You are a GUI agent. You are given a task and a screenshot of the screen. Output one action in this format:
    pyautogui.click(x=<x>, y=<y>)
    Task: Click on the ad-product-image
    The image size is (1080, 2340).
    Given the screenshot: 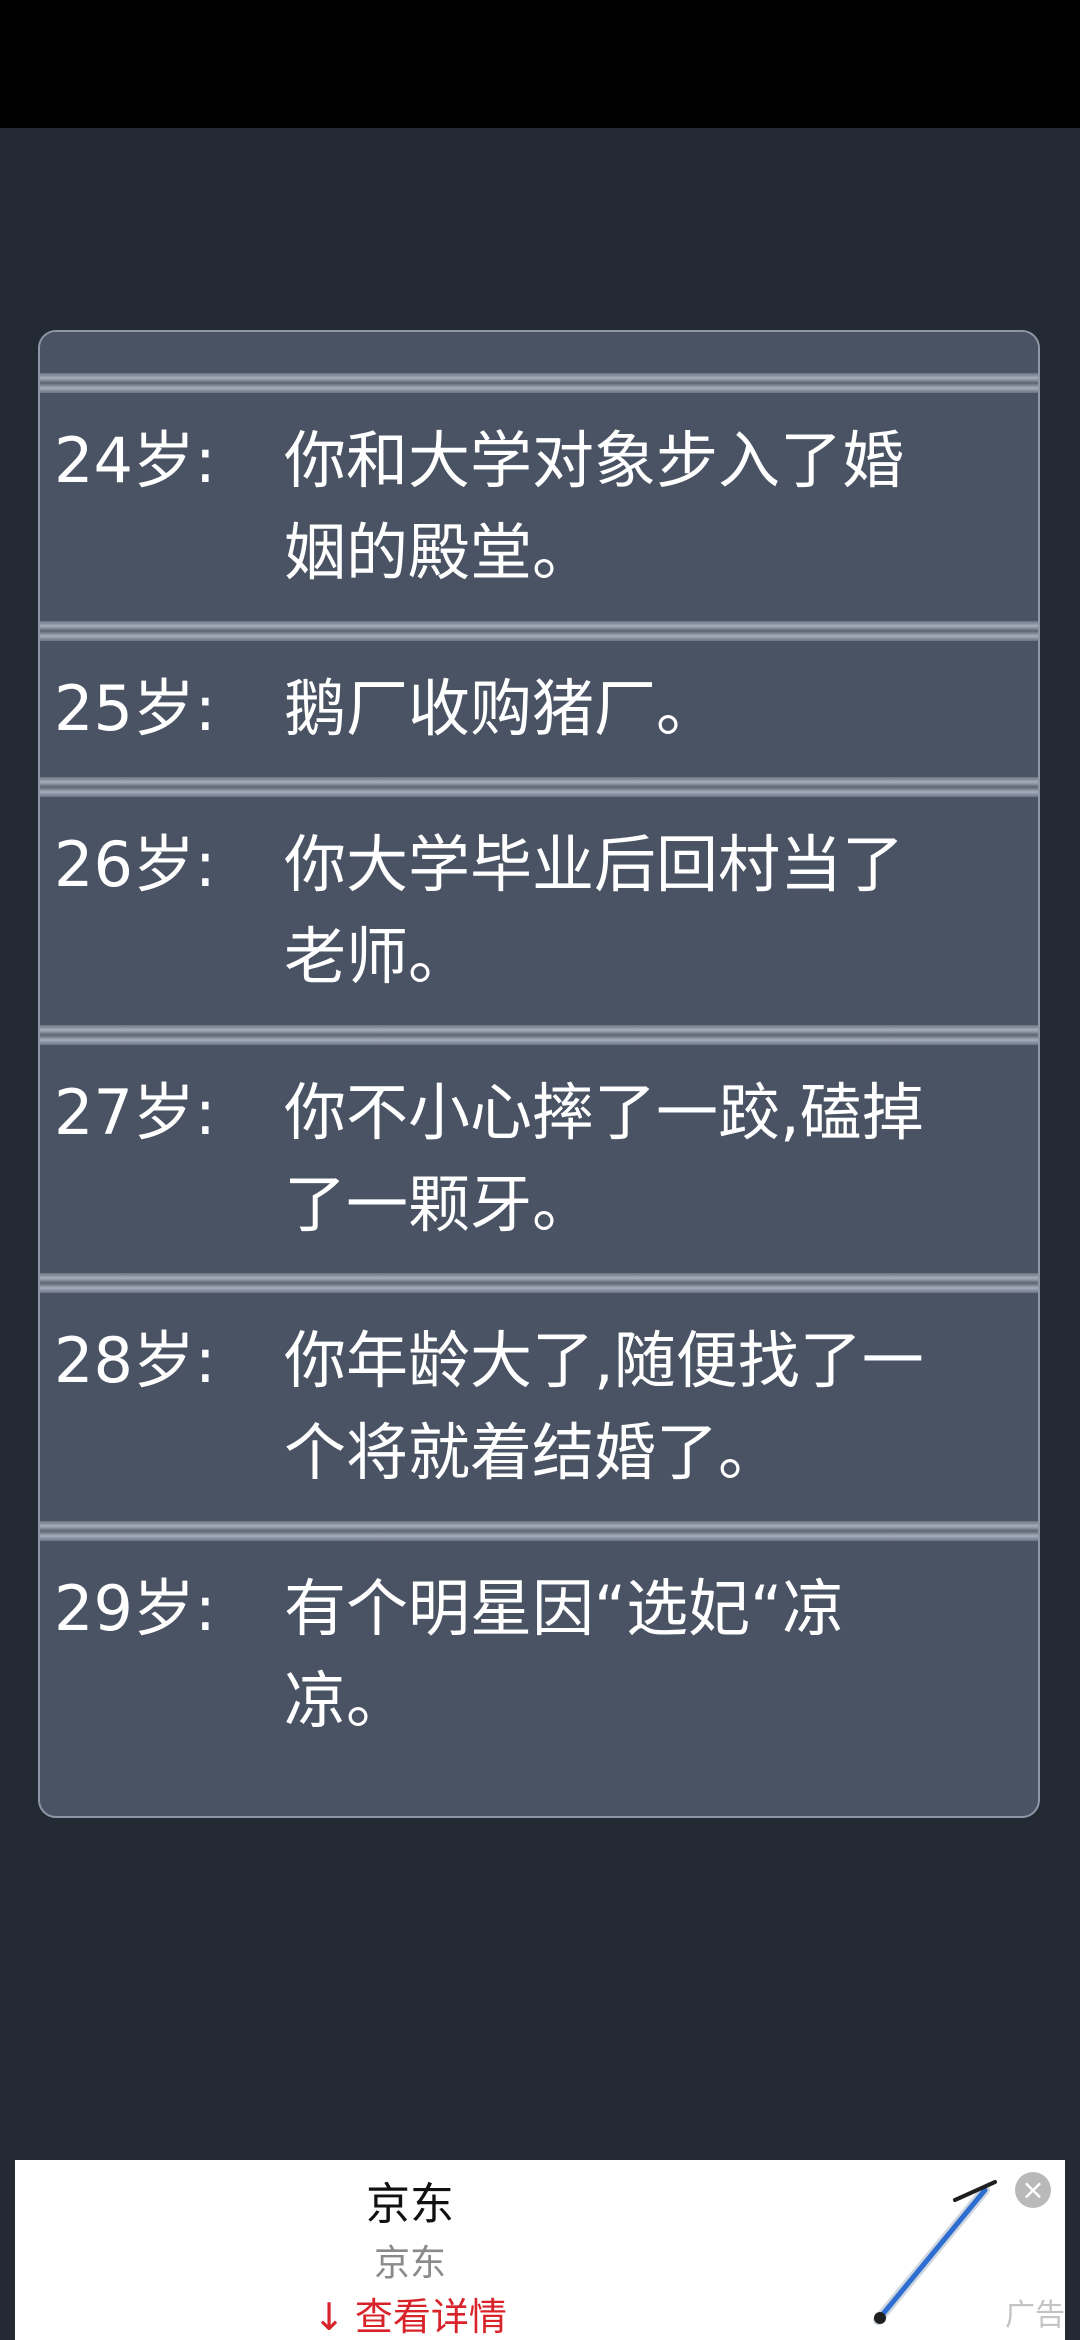 What is the action you would take?
    pyautogui.click(x=935, y=2250)
    